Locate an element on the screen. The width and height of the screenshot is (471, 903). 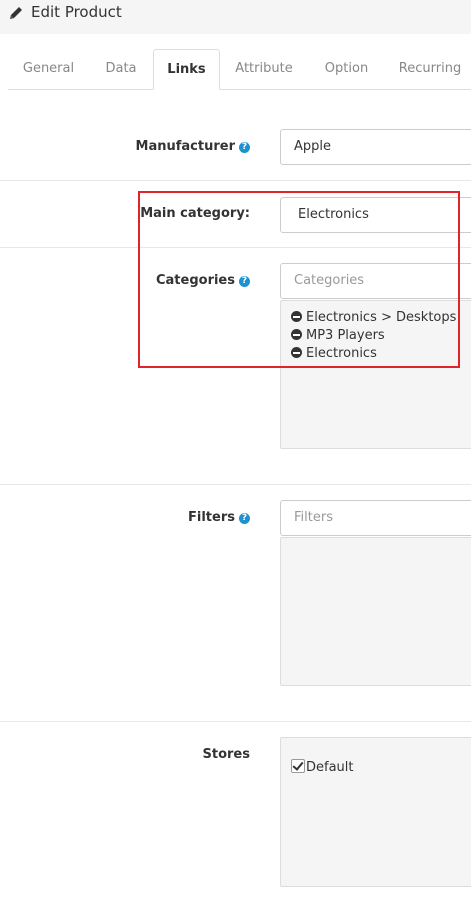
categories-label: Categories? is located at coordinates (203, 280).